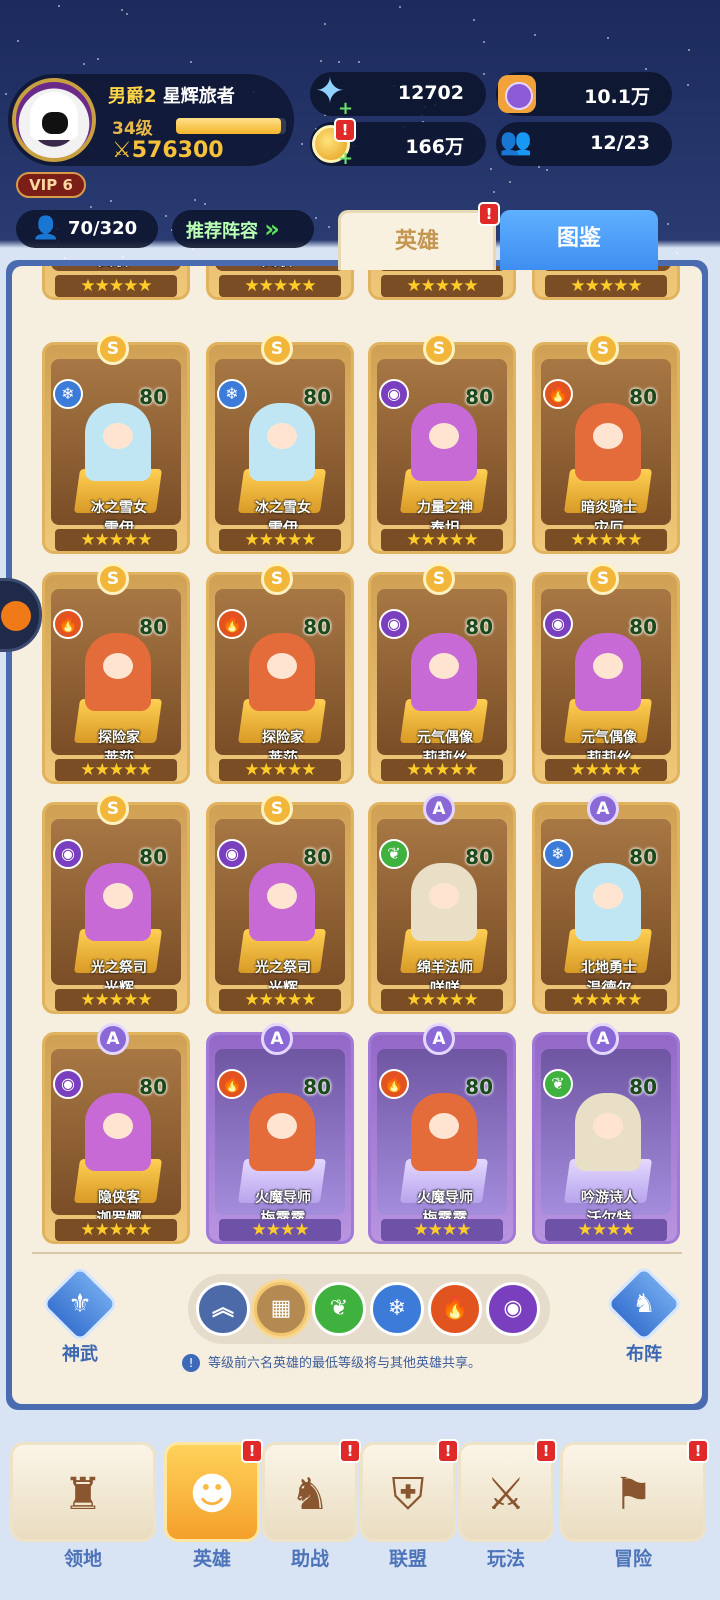  Describe the element at coordinates (54, 120) in the screenshot. I see `avatar` at that location.